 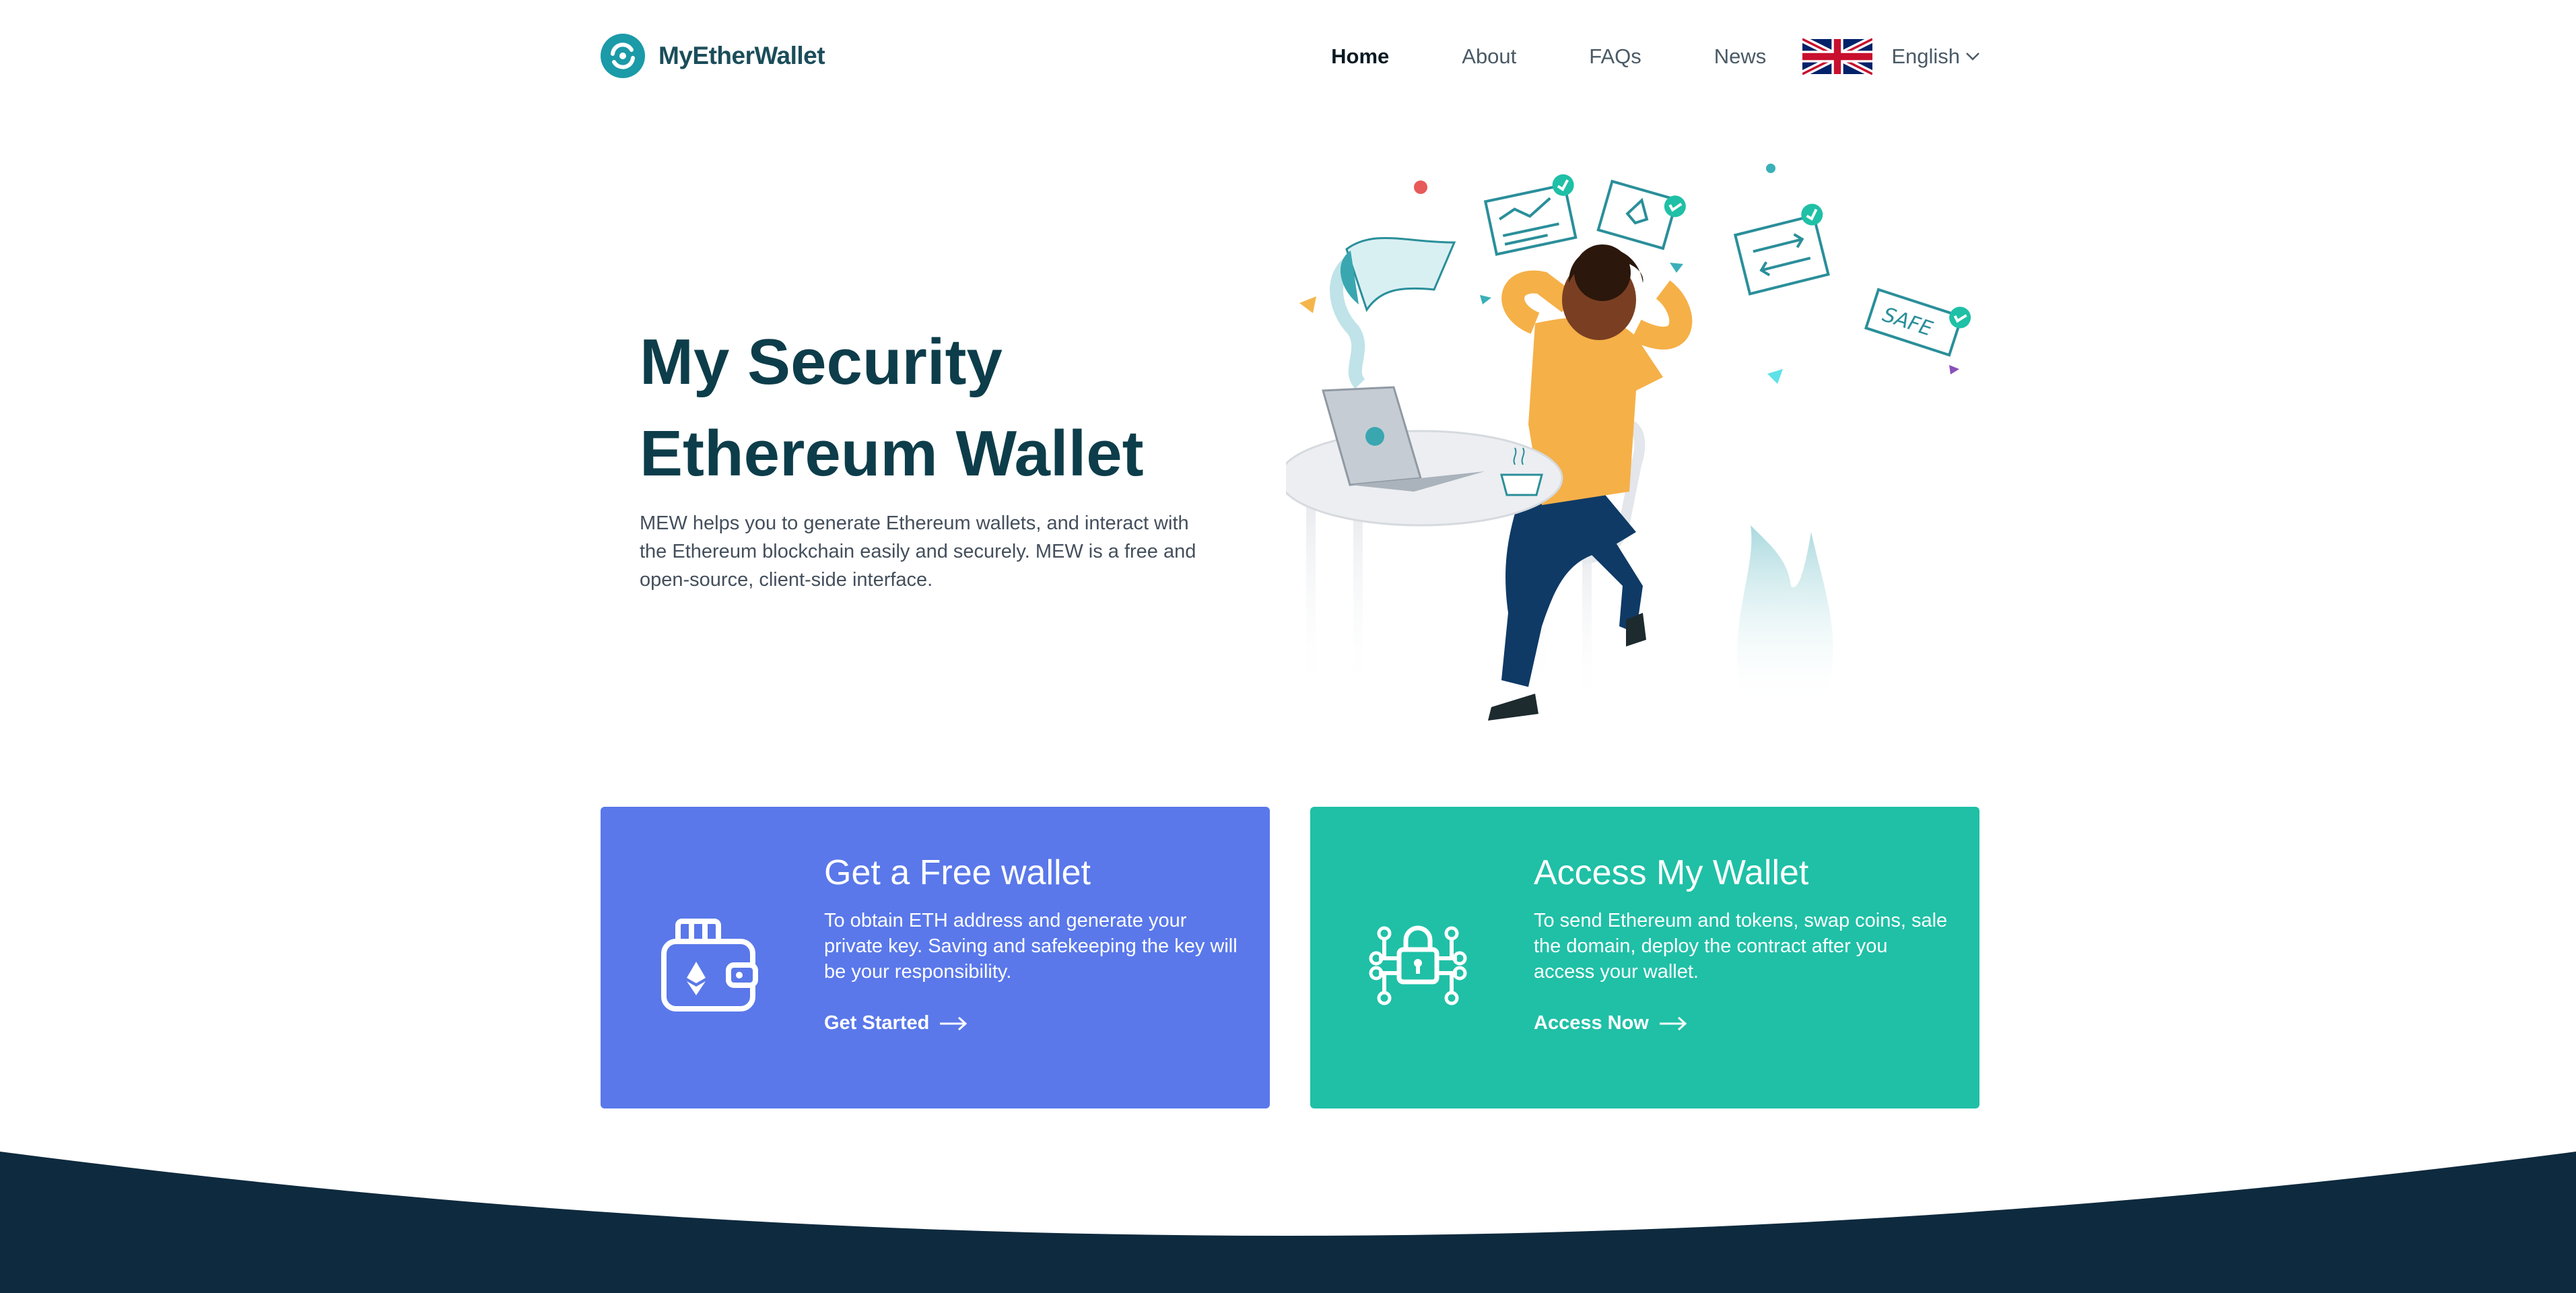 I want to click on get-started-label: Get Started, so click(x=877, y=1023).